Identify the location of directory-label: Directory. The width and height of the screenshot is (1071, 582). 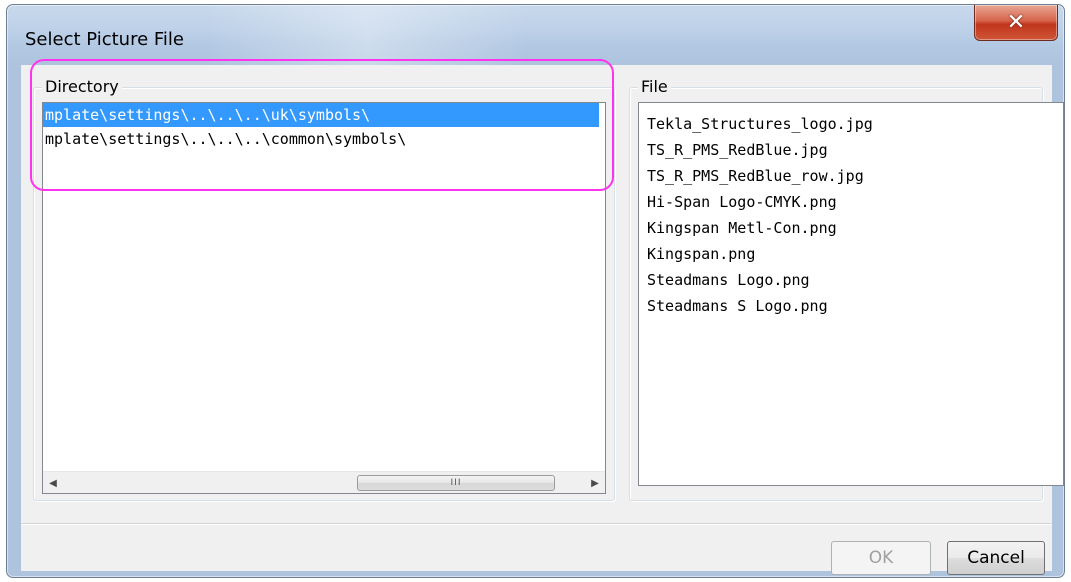
(82, 87).